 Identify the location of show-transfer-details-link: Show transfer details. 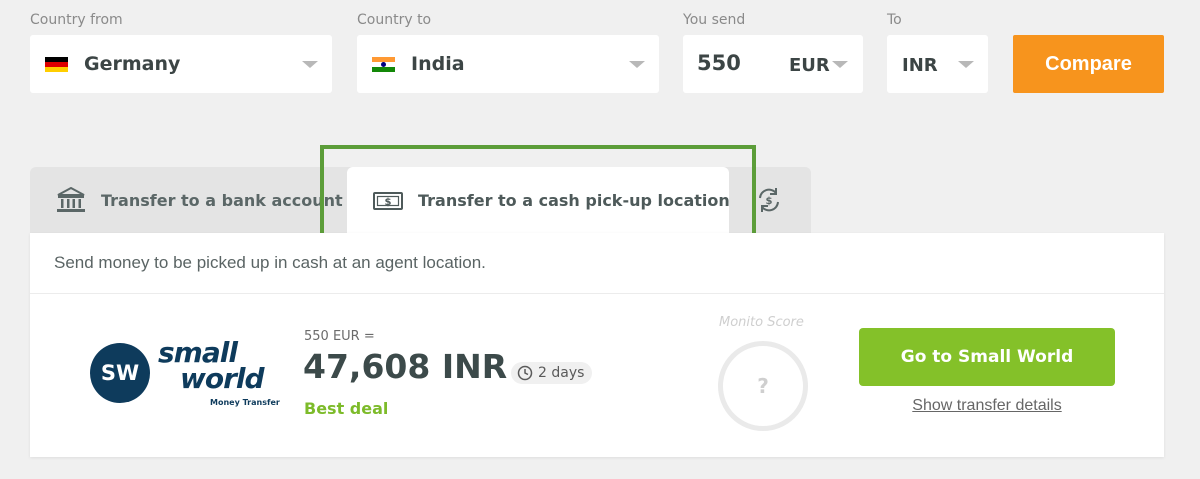
(987, 406).